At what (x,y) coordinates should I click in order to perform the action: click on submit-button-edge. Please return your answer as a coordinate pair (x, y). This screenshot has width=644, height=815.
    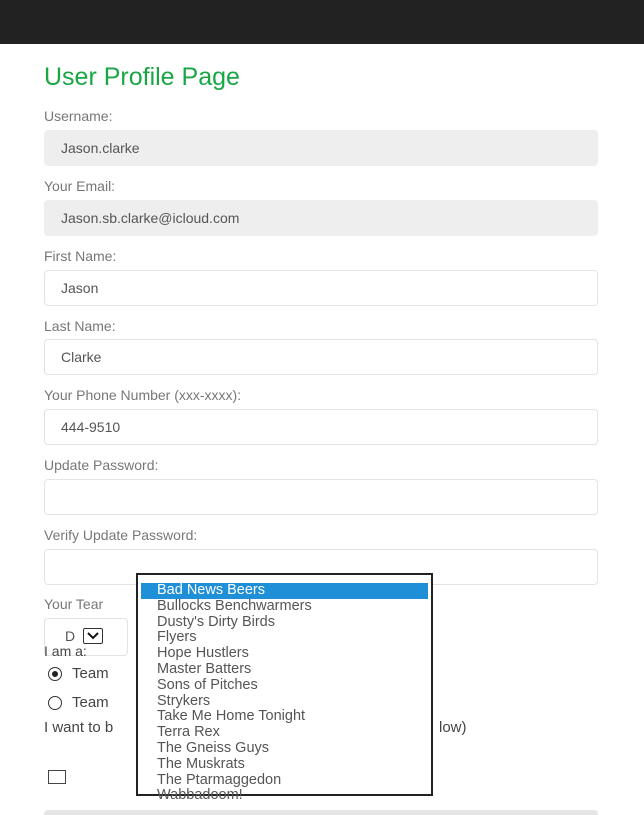
    Looking at the image, I should click on (321, 812).